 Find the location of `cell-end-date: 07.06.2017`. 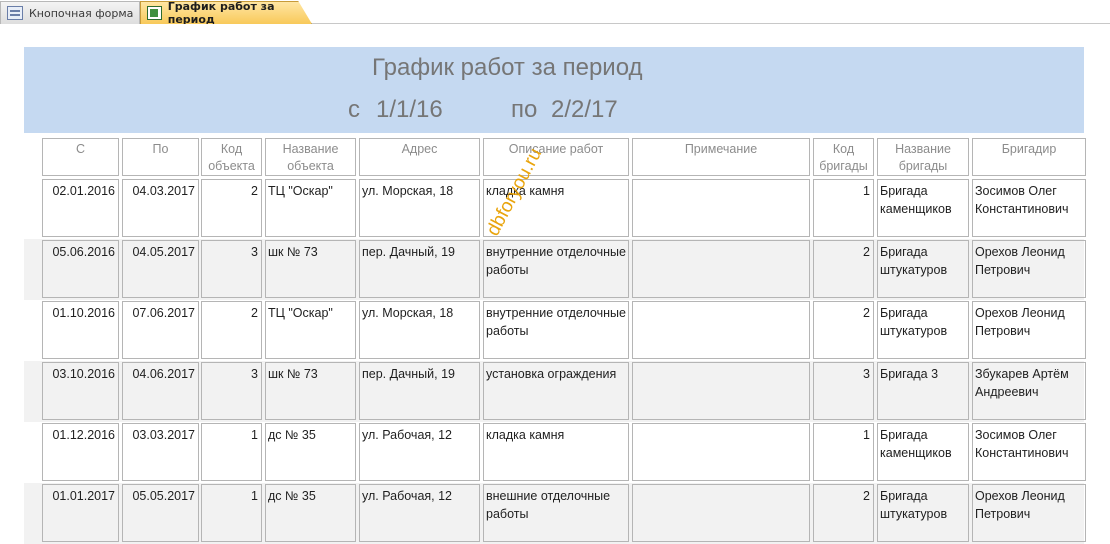

cell-end-date: 07.06.2017 is located at coordinates (160, 330).